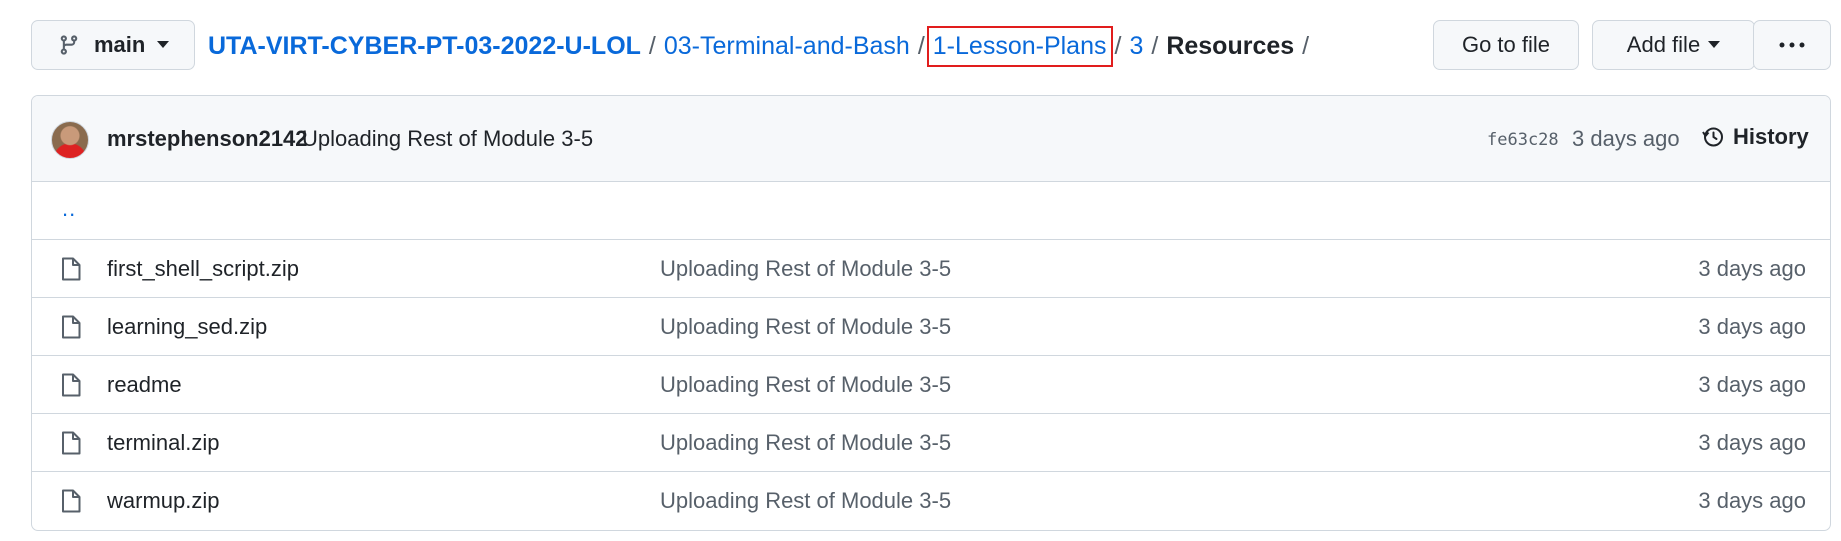 The image size is (1841, 541). Describe the element at coordinates (144, 385) in the screenshot. I see `file-name-link: readme` at that location.